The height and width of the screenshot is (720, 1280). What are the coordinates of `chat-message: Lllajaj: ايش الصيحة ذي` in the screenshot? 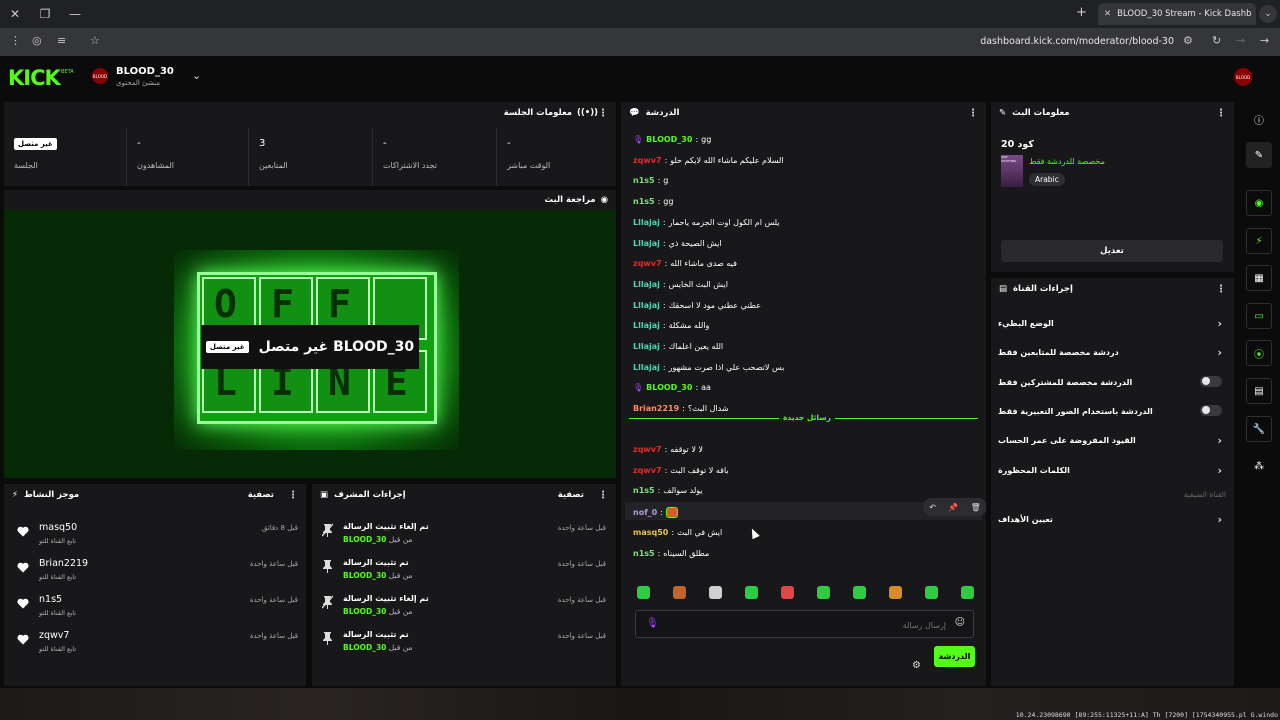 It's located at (677, 243).